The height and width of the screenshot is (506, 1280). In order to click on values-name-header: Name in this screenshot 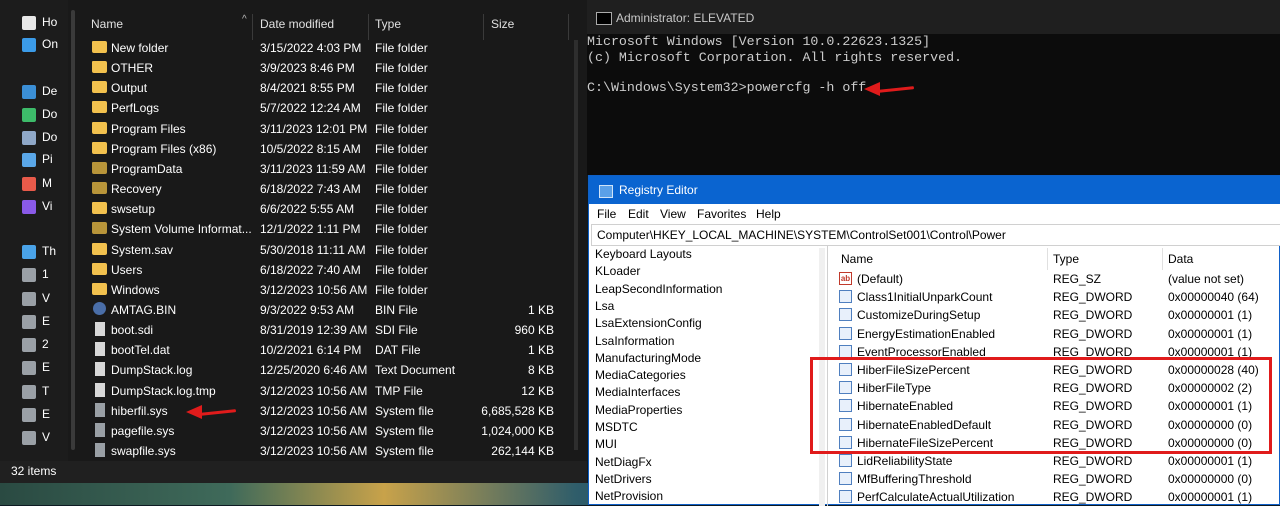, I will do `click(857, 259)`.